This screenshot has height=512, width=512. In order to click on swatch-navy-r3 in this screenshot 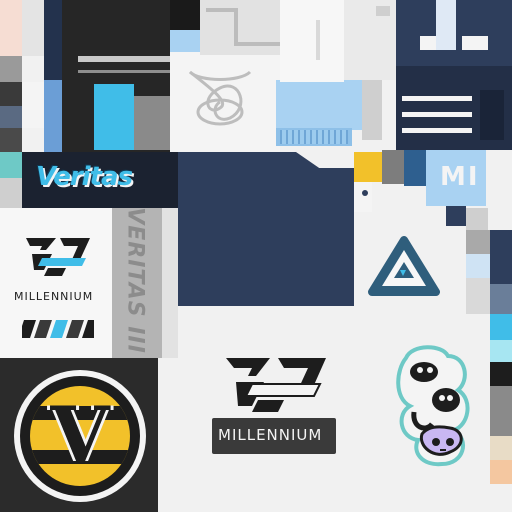, I will do `click(501, 269)`.